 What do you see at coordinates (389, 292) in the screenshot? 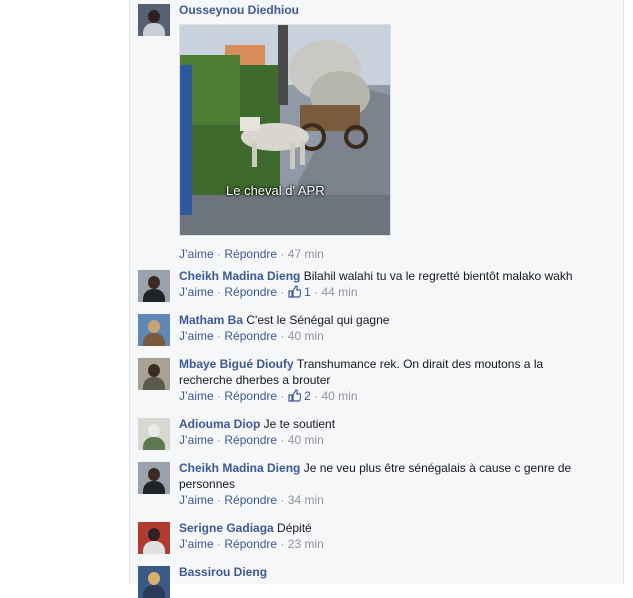
I see `comment-actions: J’aime · Répondre · 1 · 44 min` at bounding box center [389, 292].